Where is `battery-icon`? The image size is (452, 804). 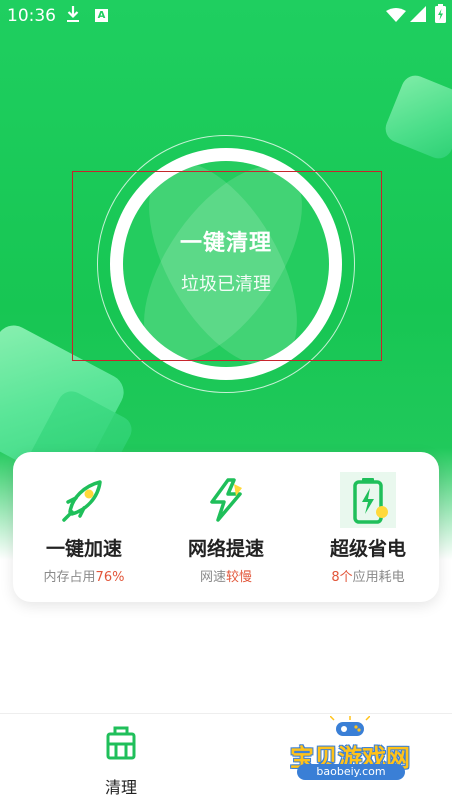 battery-icon is located at coordinates (368, 500).